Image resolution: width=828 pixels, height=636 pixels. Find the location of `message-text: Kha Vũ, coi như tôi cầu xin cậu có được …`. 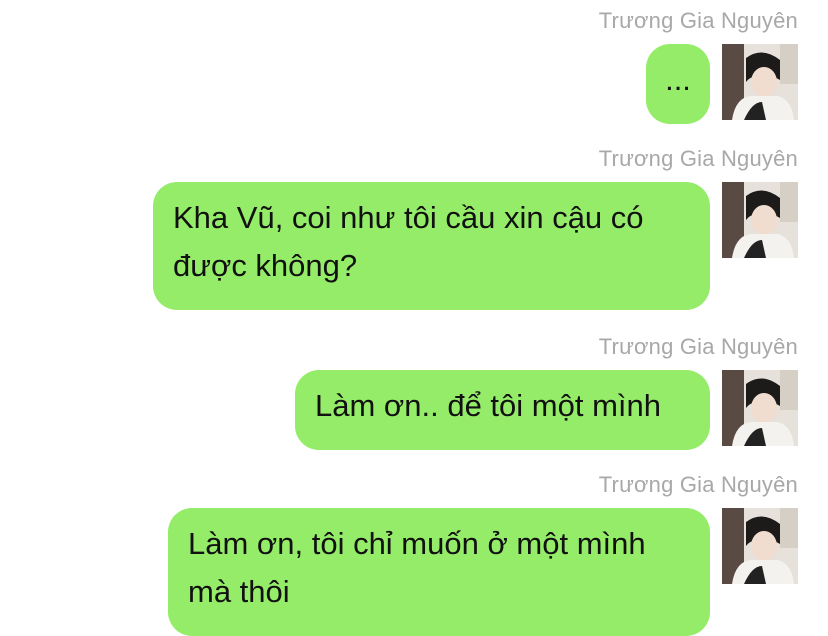

message-text: Kha Vũ, coi như tôi cầu xin cậu có được … is located at coordinates (408, 241).